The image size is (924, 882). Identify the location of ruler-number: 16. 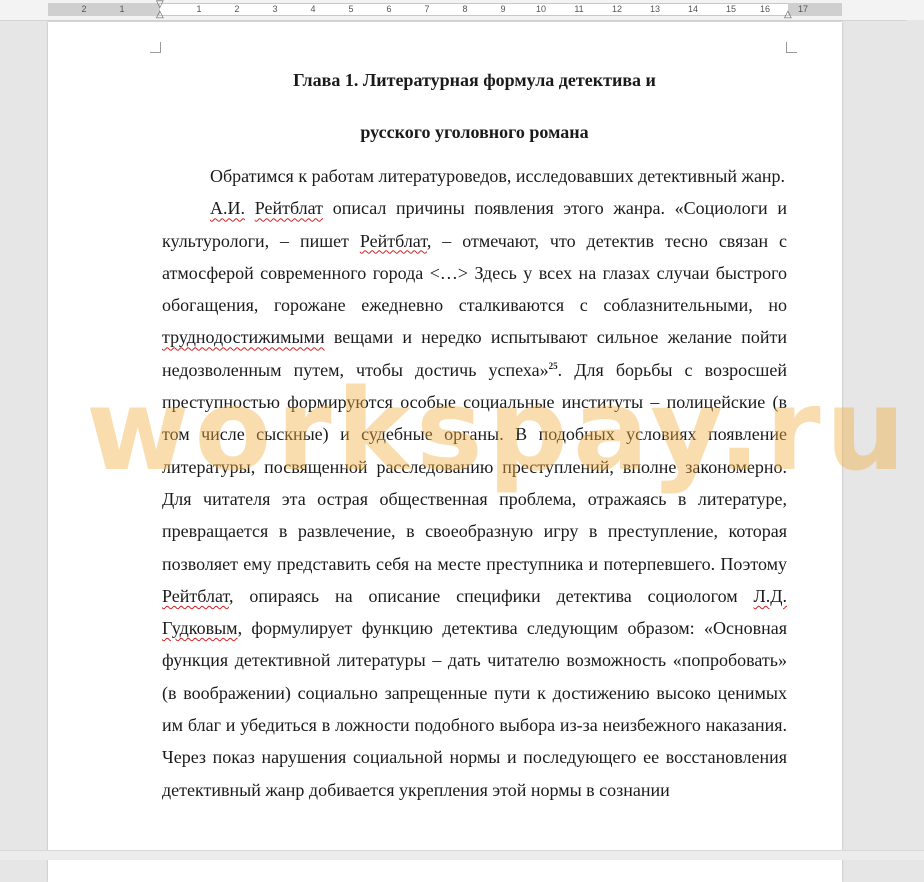
(765, 9).